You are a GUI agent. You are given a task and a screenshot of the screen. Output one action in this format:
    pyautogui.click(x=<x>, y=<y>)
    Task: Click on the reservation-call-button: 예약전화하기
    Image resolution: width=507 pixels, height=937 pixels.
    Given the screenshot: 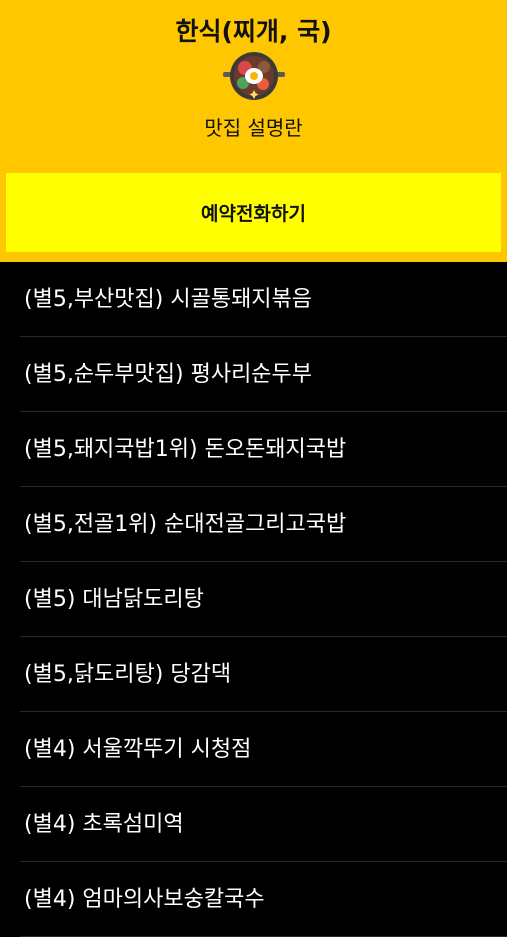 What is the action you would take?
    pyautogui.click(x=253, y=212)
    